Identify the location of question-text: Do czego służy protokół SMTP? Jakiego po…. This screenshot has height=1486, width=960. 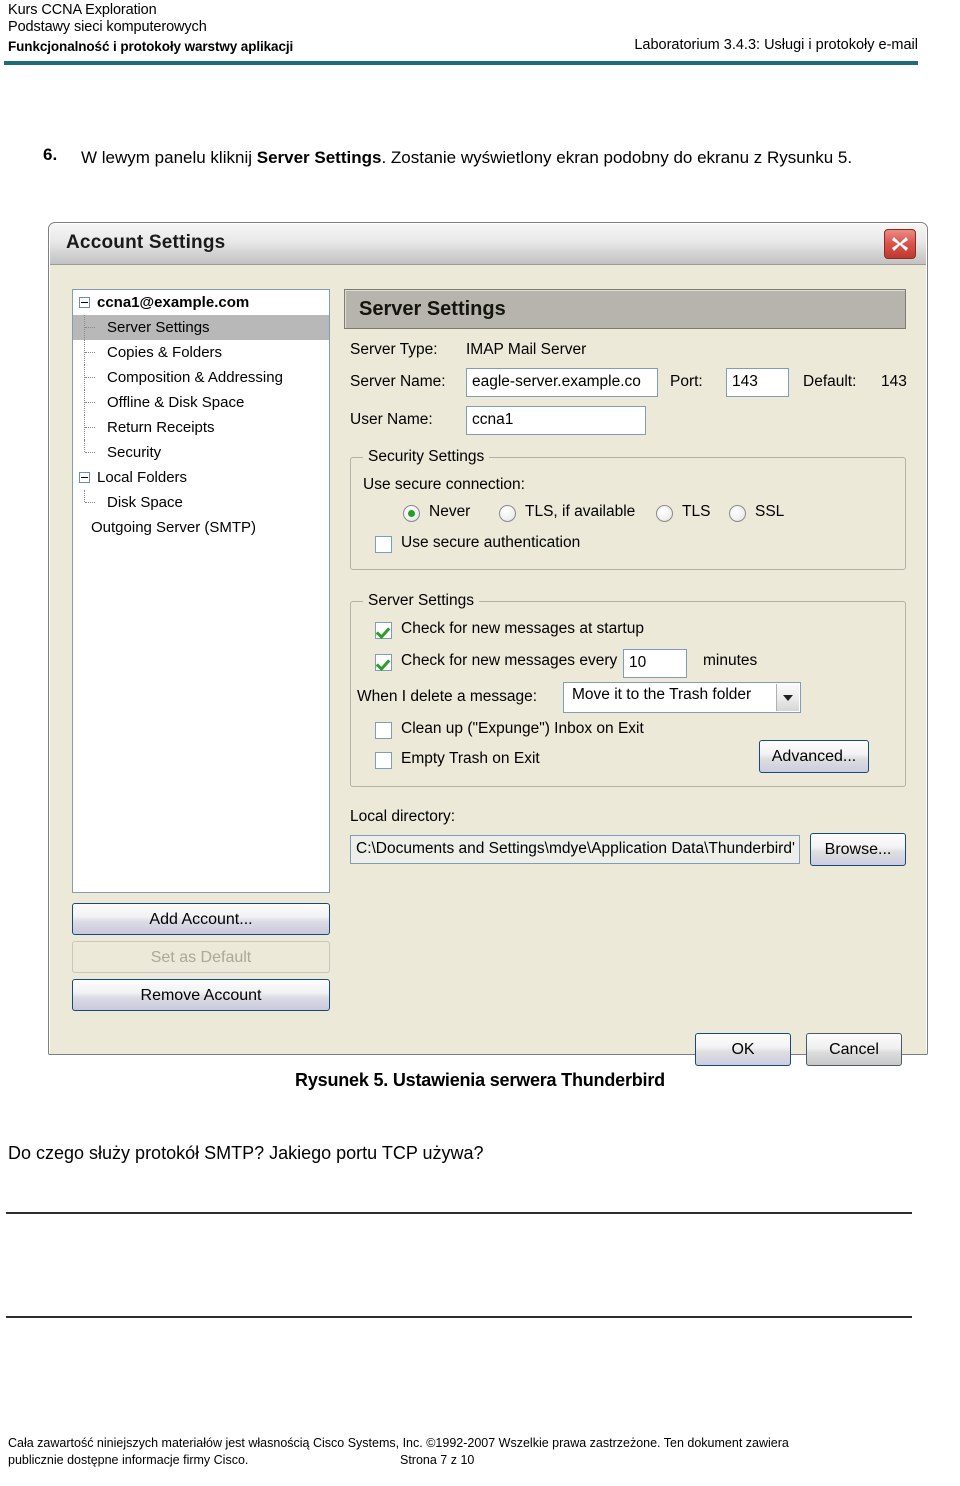
(246, 1153).